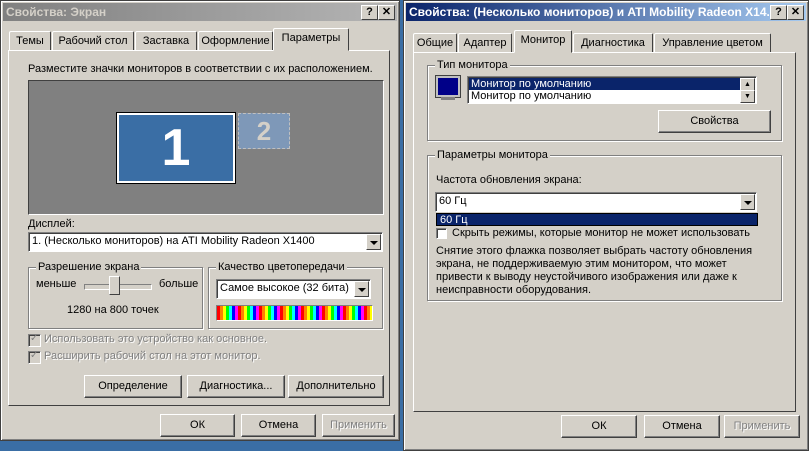 The image size is (809, 451). What do you see at coordinates (613, 43) in the screenshot?
I see `tab-troubleshoot: Диагностика` at bounding box center [613, 43].